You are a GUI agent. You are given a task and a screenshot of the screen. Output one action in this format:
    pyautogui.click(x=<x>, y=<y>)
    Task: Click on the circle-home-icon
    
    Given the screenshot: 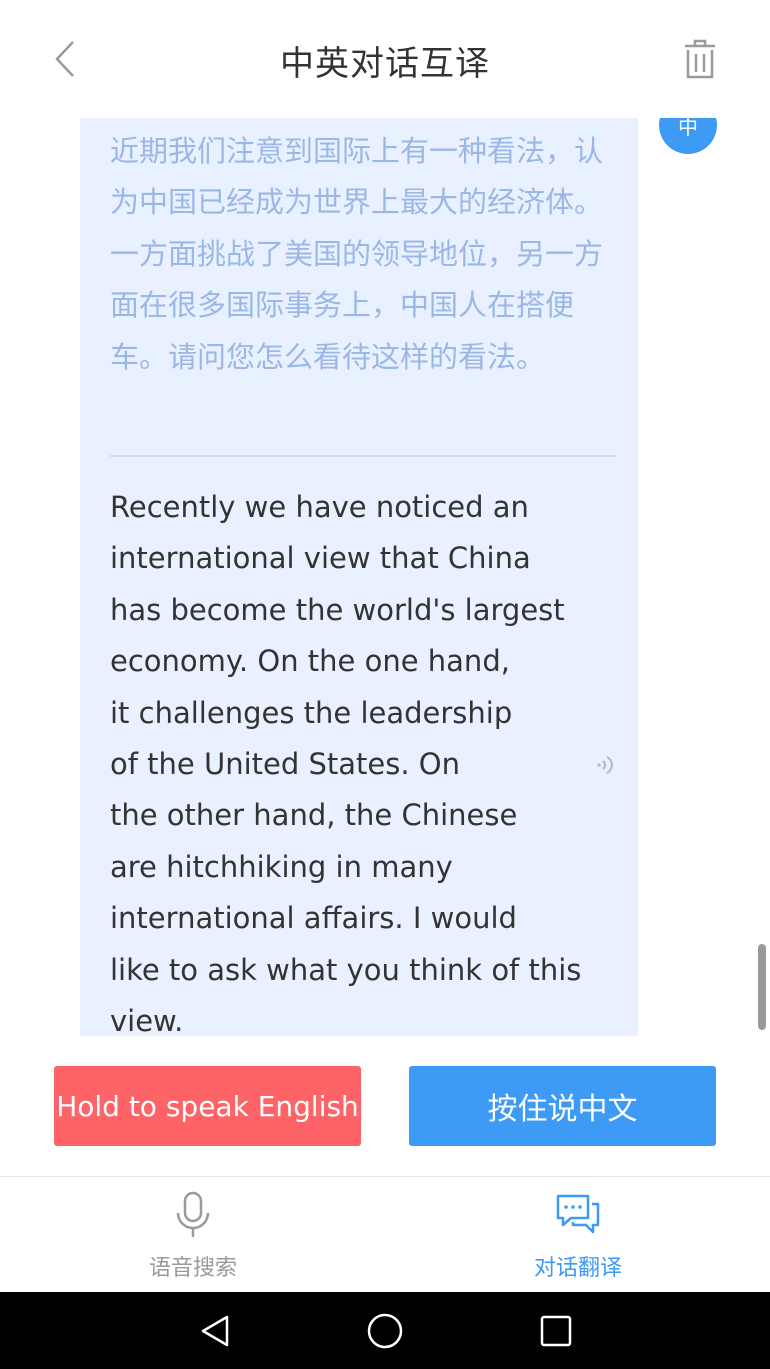 What is the action you would take?
    pyautogui.click(x=385, y=1331)
    